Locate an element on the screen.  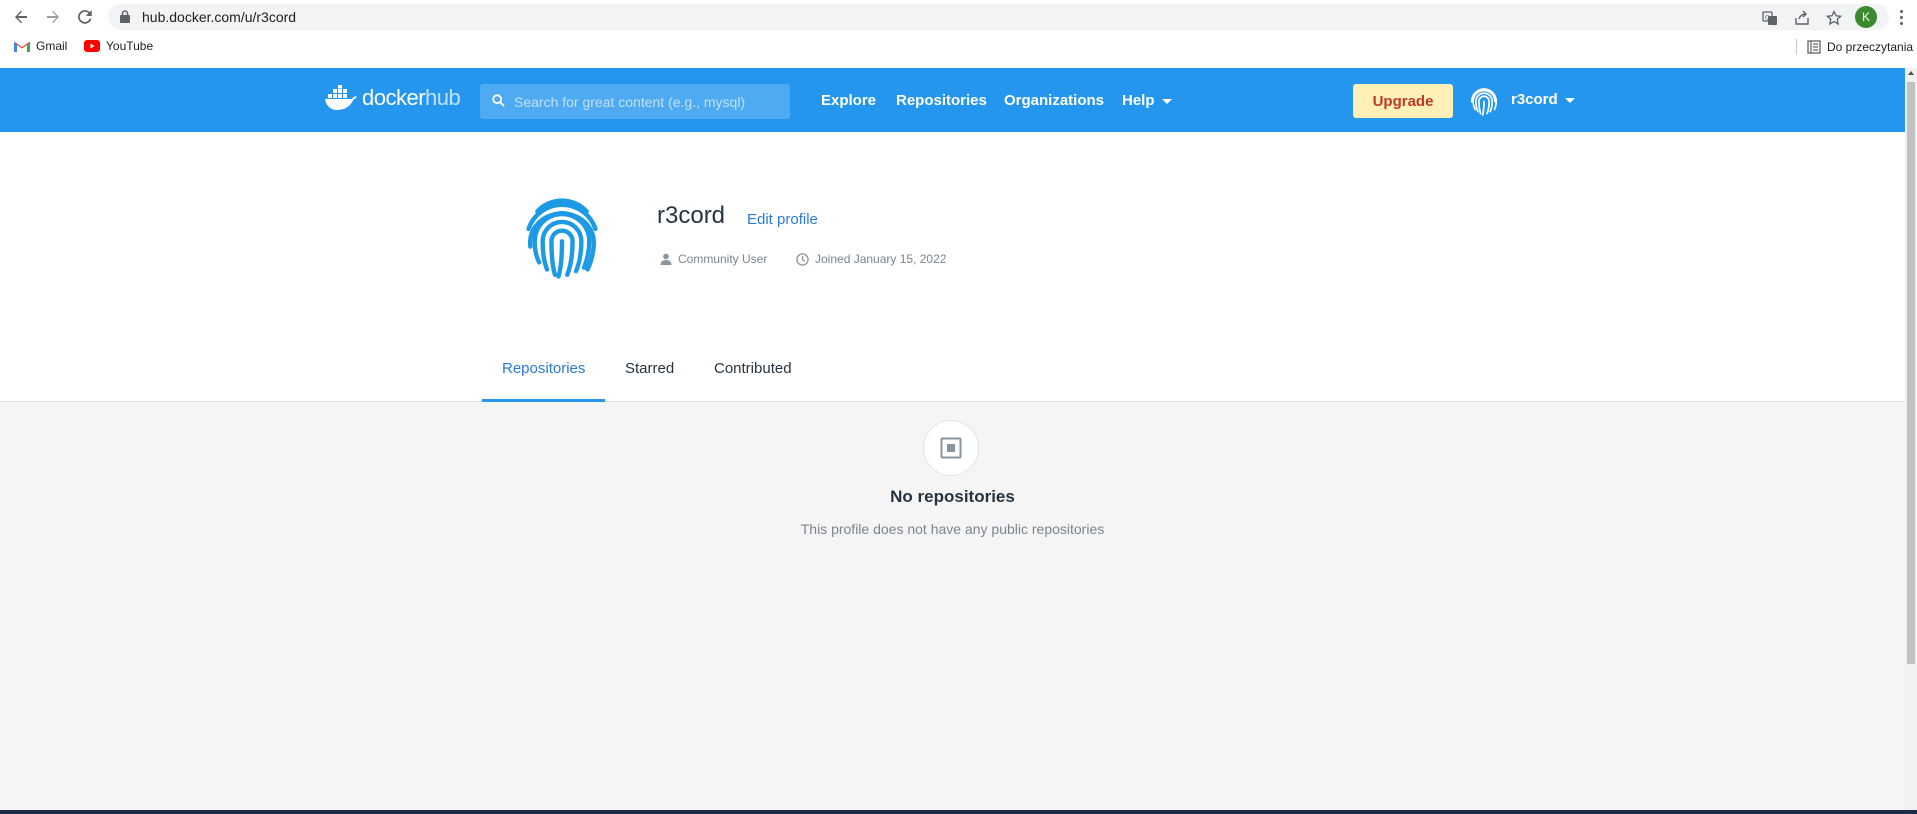
bookmark-star-icon is located at coordinates (1834, 18).